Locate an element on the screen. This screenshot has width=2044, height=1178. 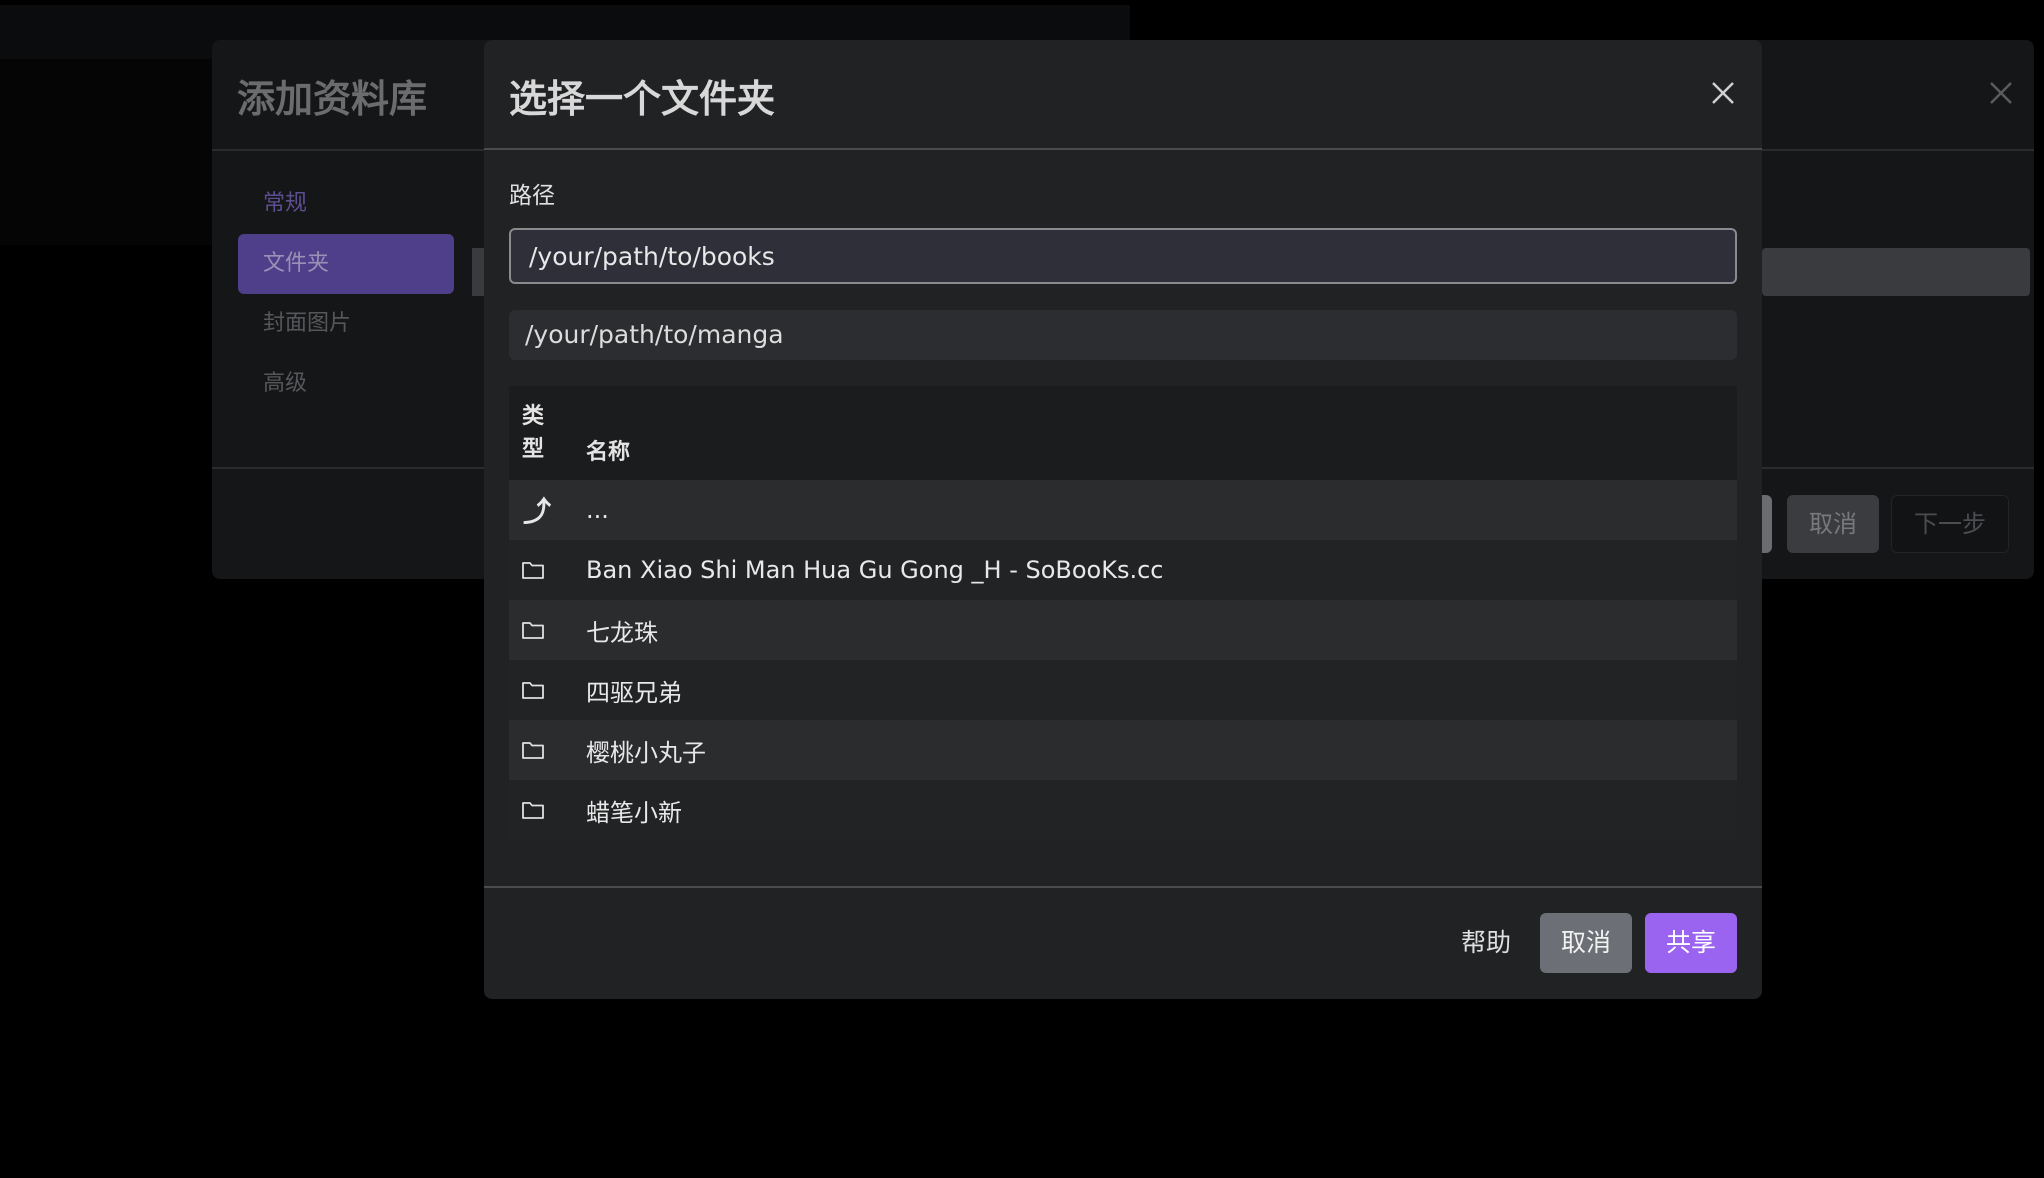
row-name: 七龙珠 is located at coordinates (622, 632).